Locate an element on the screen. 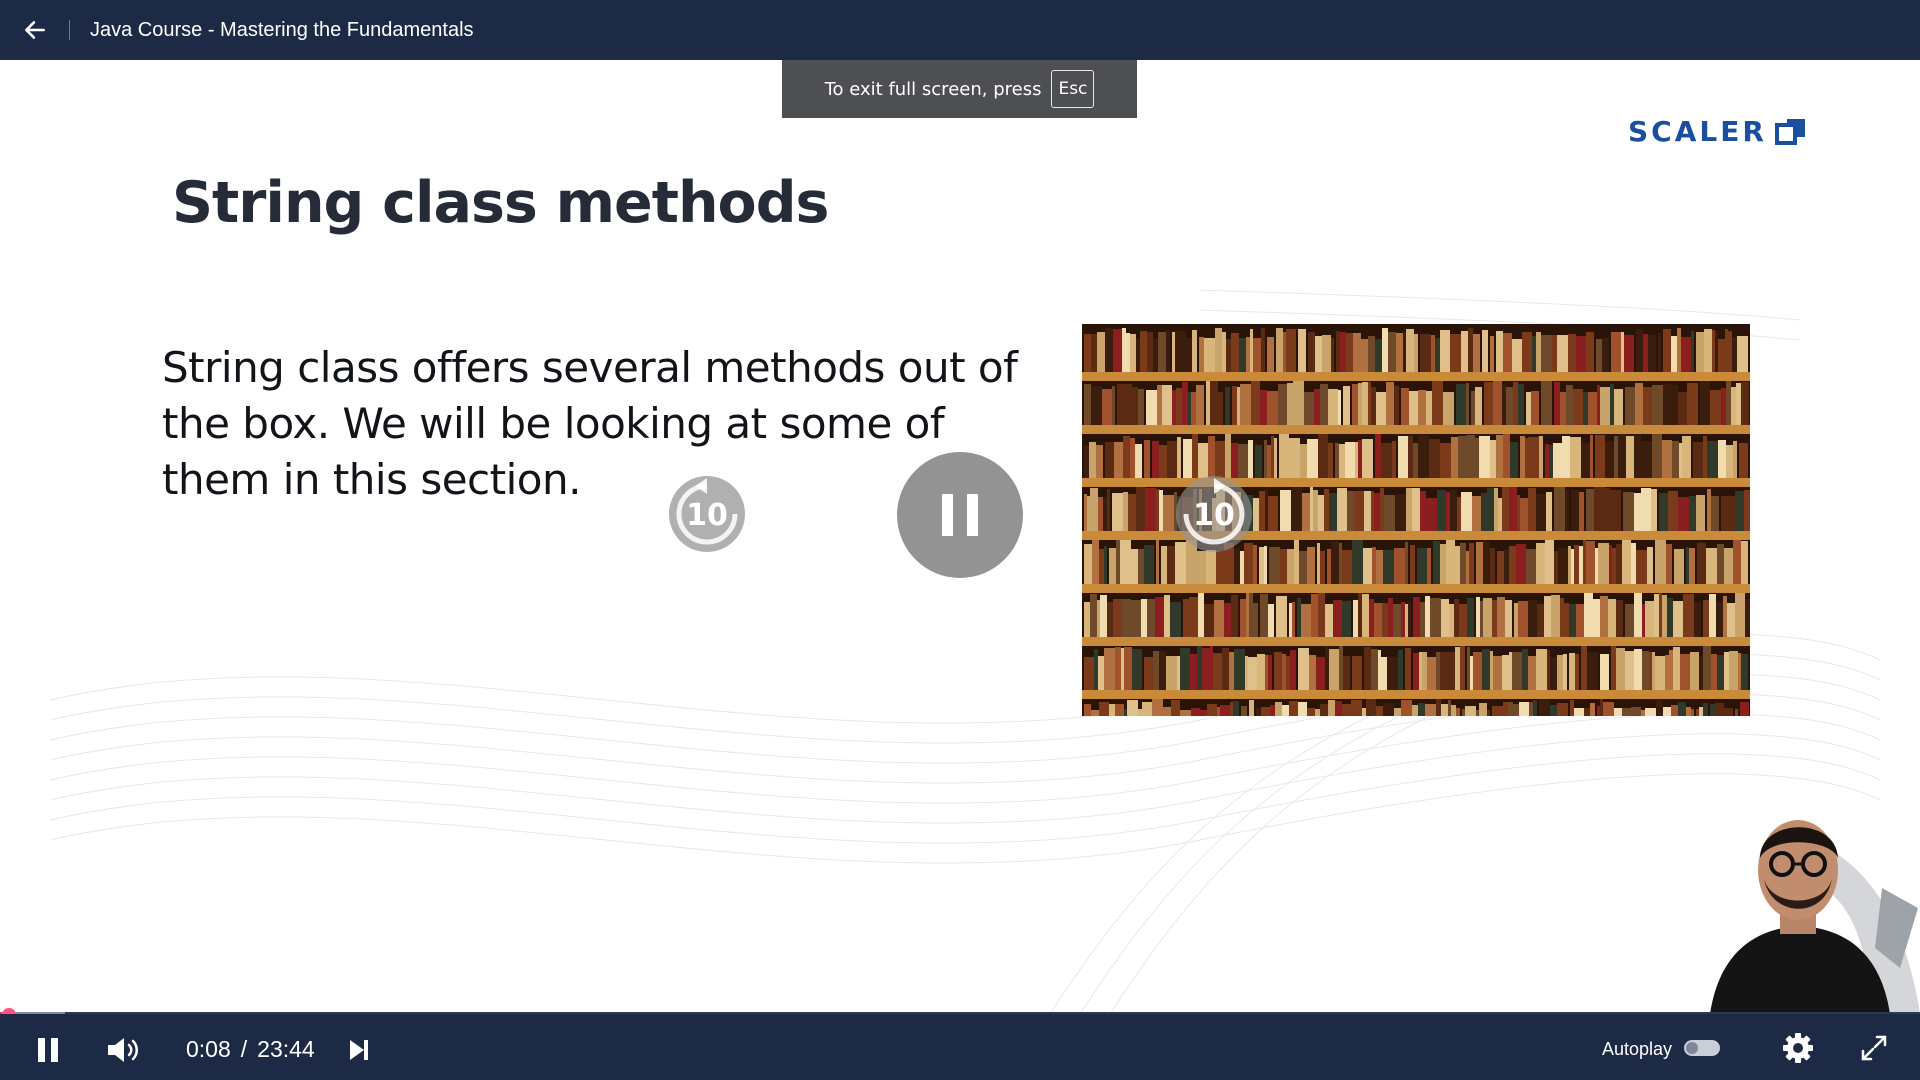  rewind-10-icon: 10 is located at coordinates (707, 514).